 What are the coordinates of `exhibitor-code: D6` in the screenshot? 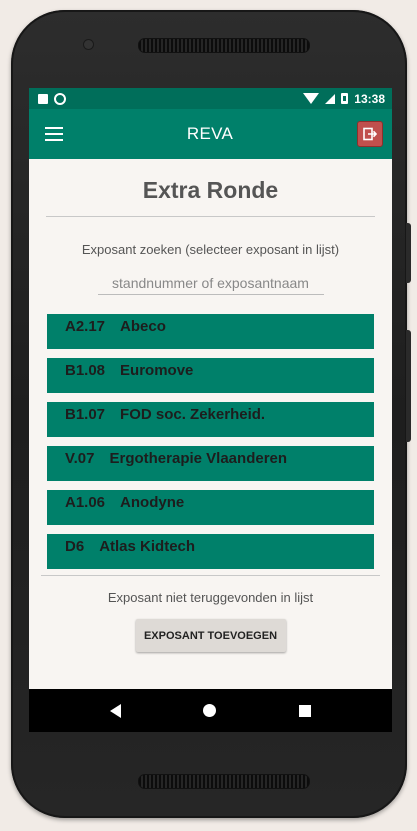 It's located at (75, 546).